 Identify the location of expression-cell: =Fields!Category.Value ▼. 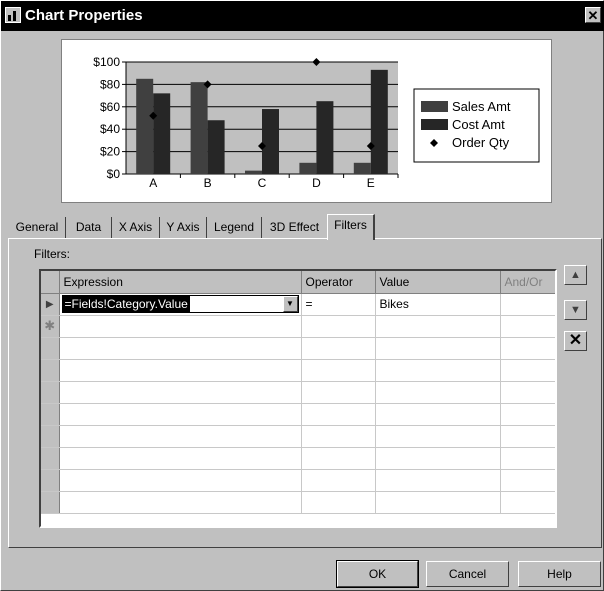
(180, 304).